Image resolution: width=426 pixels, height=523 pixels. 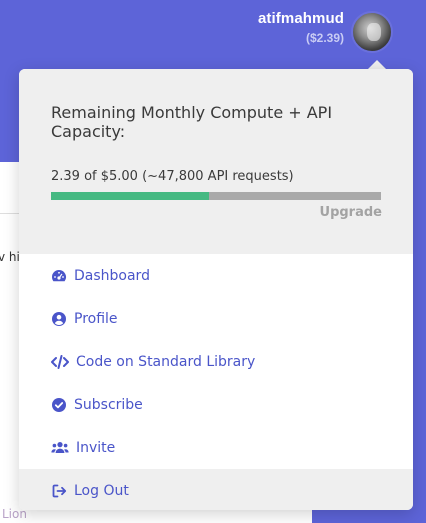 I want to click on capacity-progress-bar, so click(x=216, y=196).